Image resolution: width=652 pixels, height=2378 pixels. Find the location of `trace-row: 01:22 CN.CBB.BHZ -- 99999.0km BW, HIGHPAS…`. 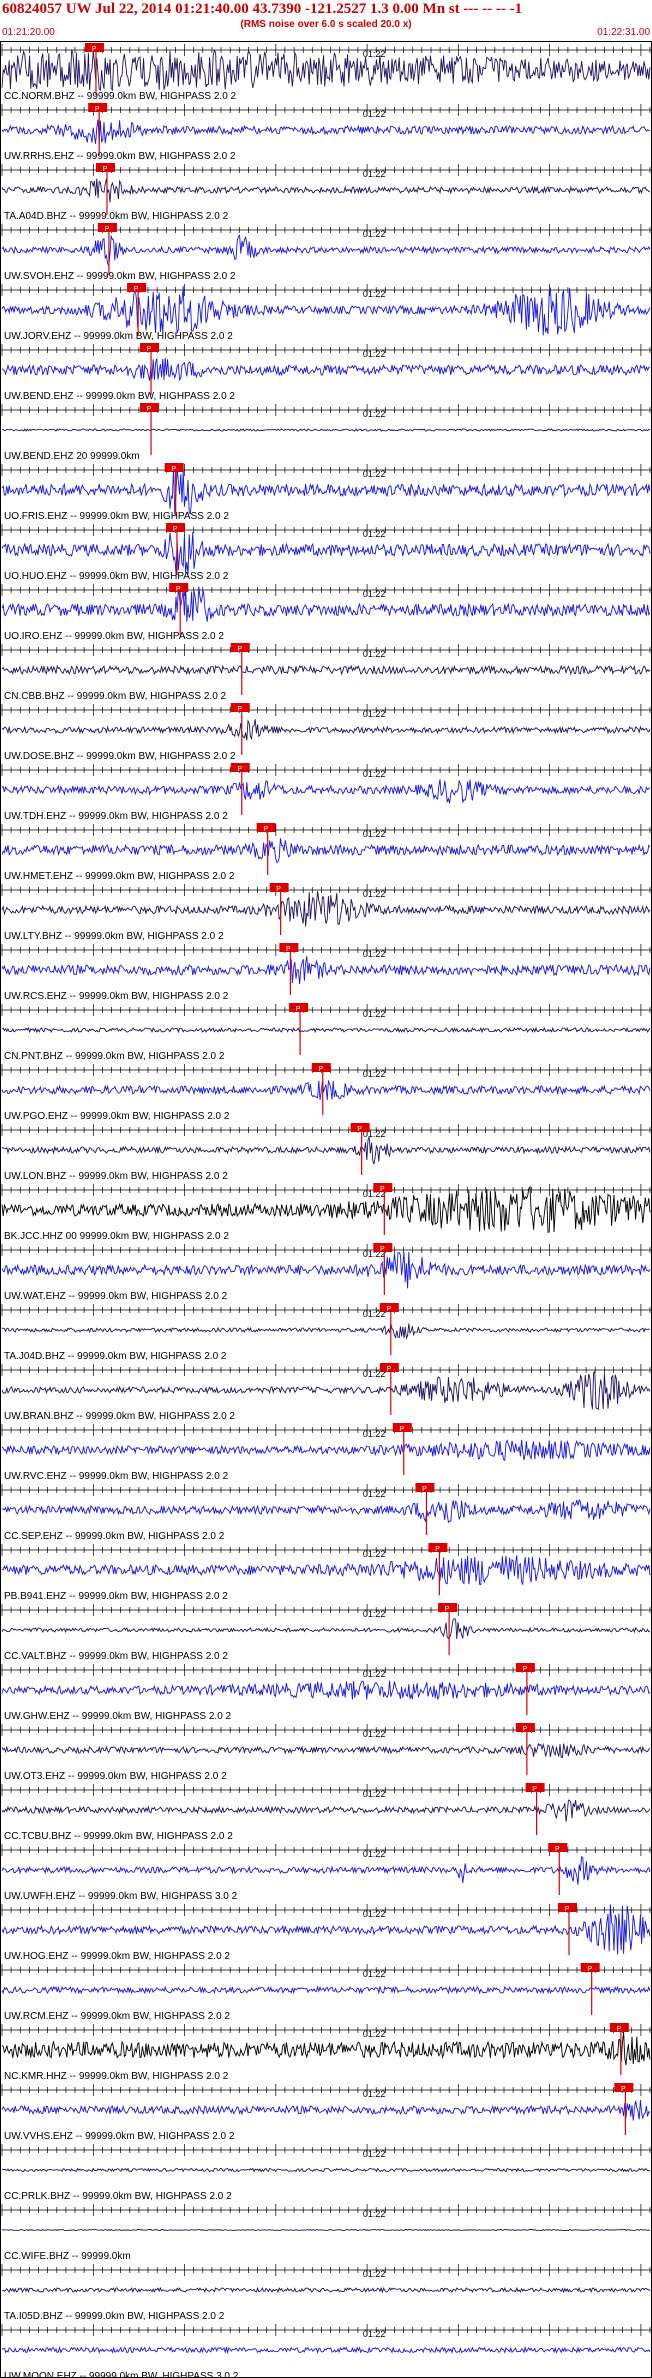

trace-row: 01:22 CN.CBB.BHZ -- 99999.0km BW, HIGHPAS… is located at coordinates (326, 672).